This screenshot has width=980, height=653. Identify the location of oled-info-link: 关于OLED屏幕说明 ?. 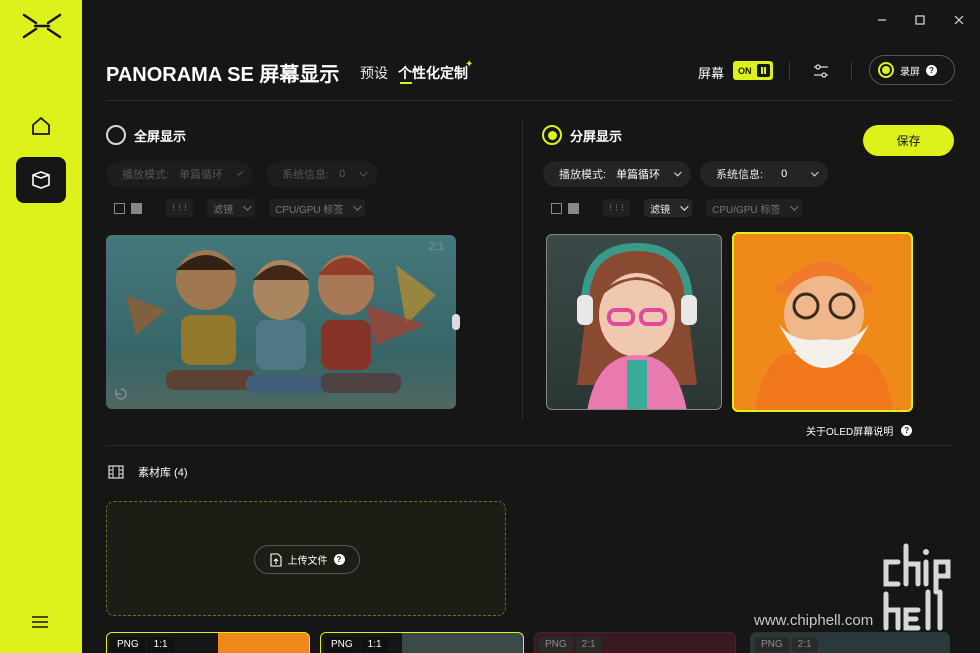
(859, 430).